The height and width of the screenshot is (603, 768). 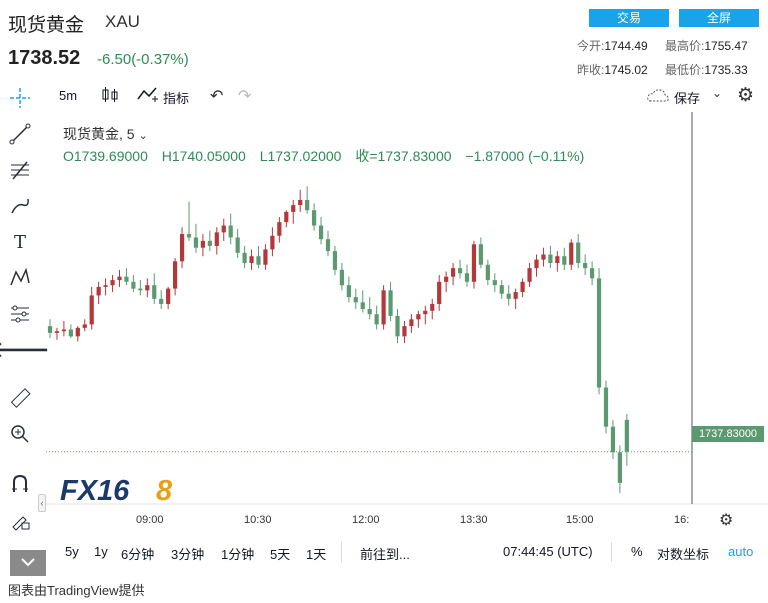 I want to click on candle-style-icon, so click(x=110, y=95).